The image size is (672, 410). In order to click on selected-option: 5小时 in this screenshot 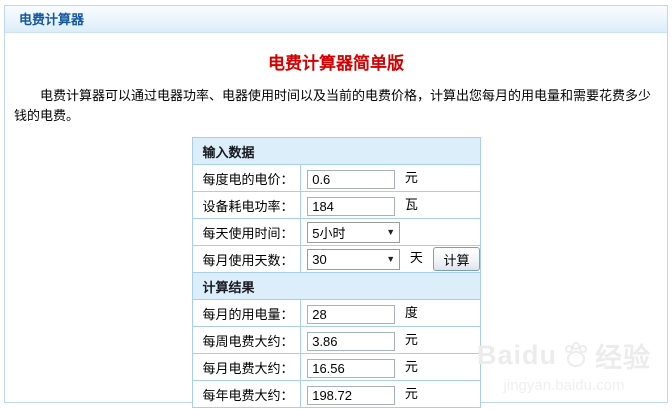, I will do `click(329, 233)`.